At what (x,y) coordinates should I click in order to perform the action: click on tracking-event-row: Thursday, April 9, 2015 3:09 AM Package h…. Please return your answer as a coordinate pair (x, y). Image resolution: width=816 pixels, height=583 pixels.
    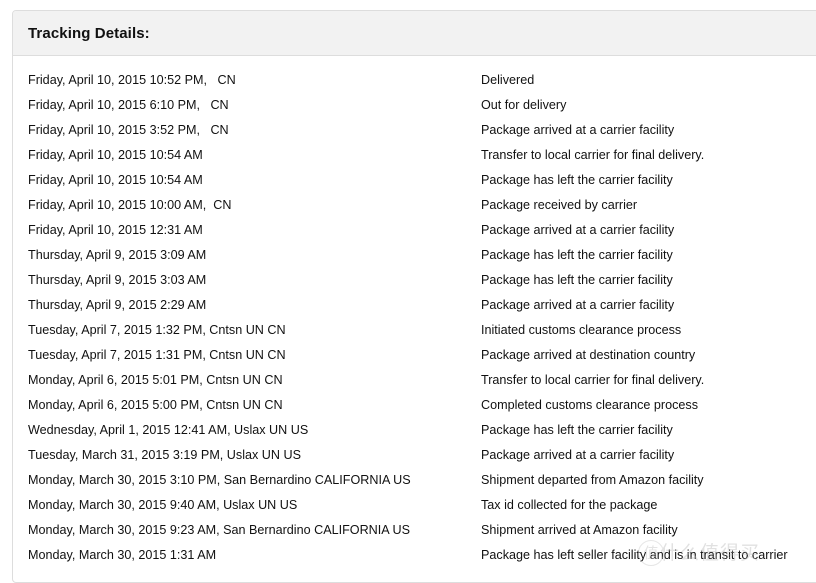
    Looking at the image, I should click on (414, 255).